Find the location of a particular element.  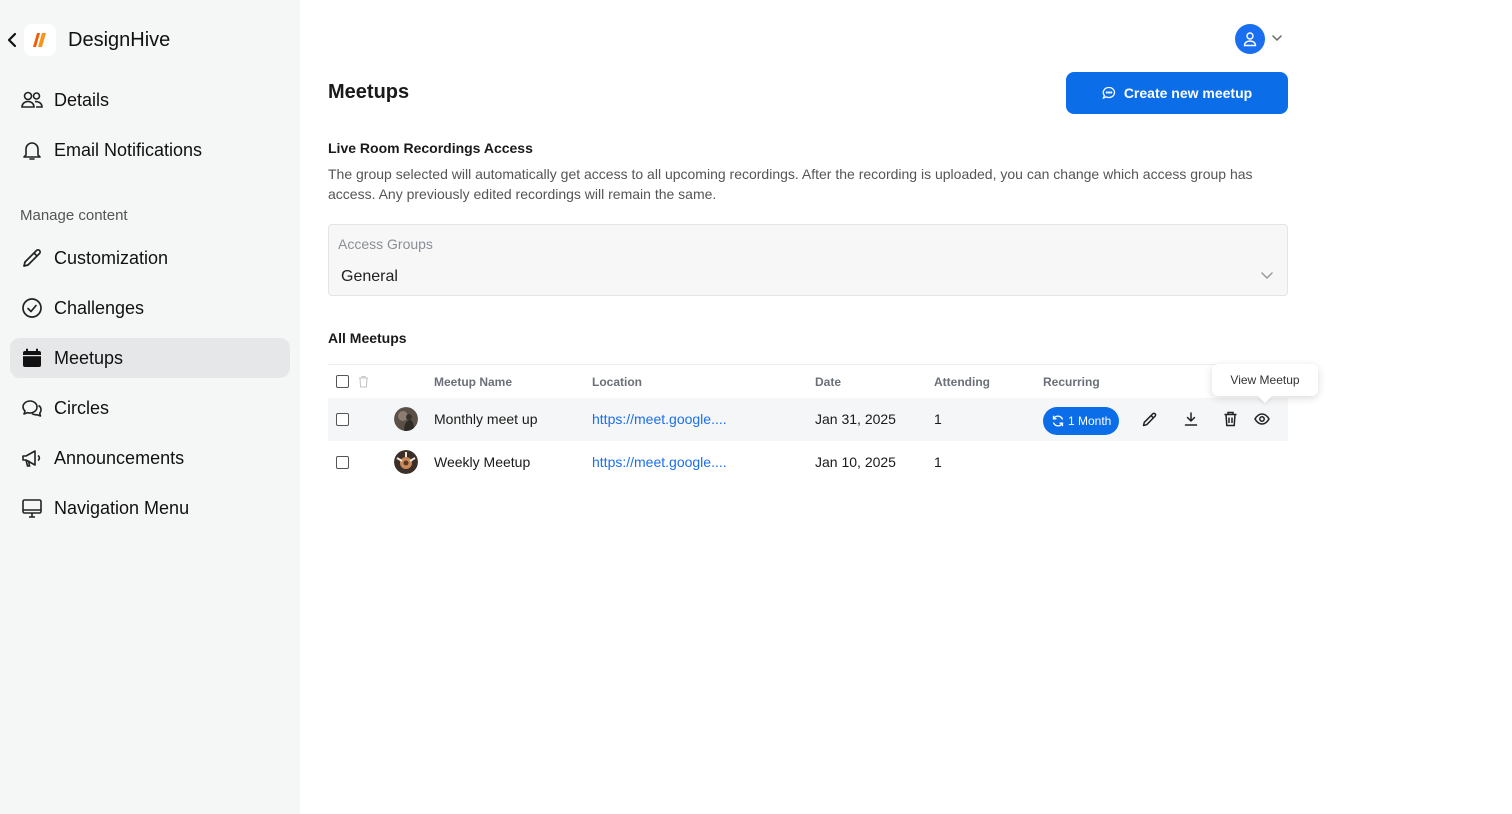

delete-button is located at coordinates (1230, 419).